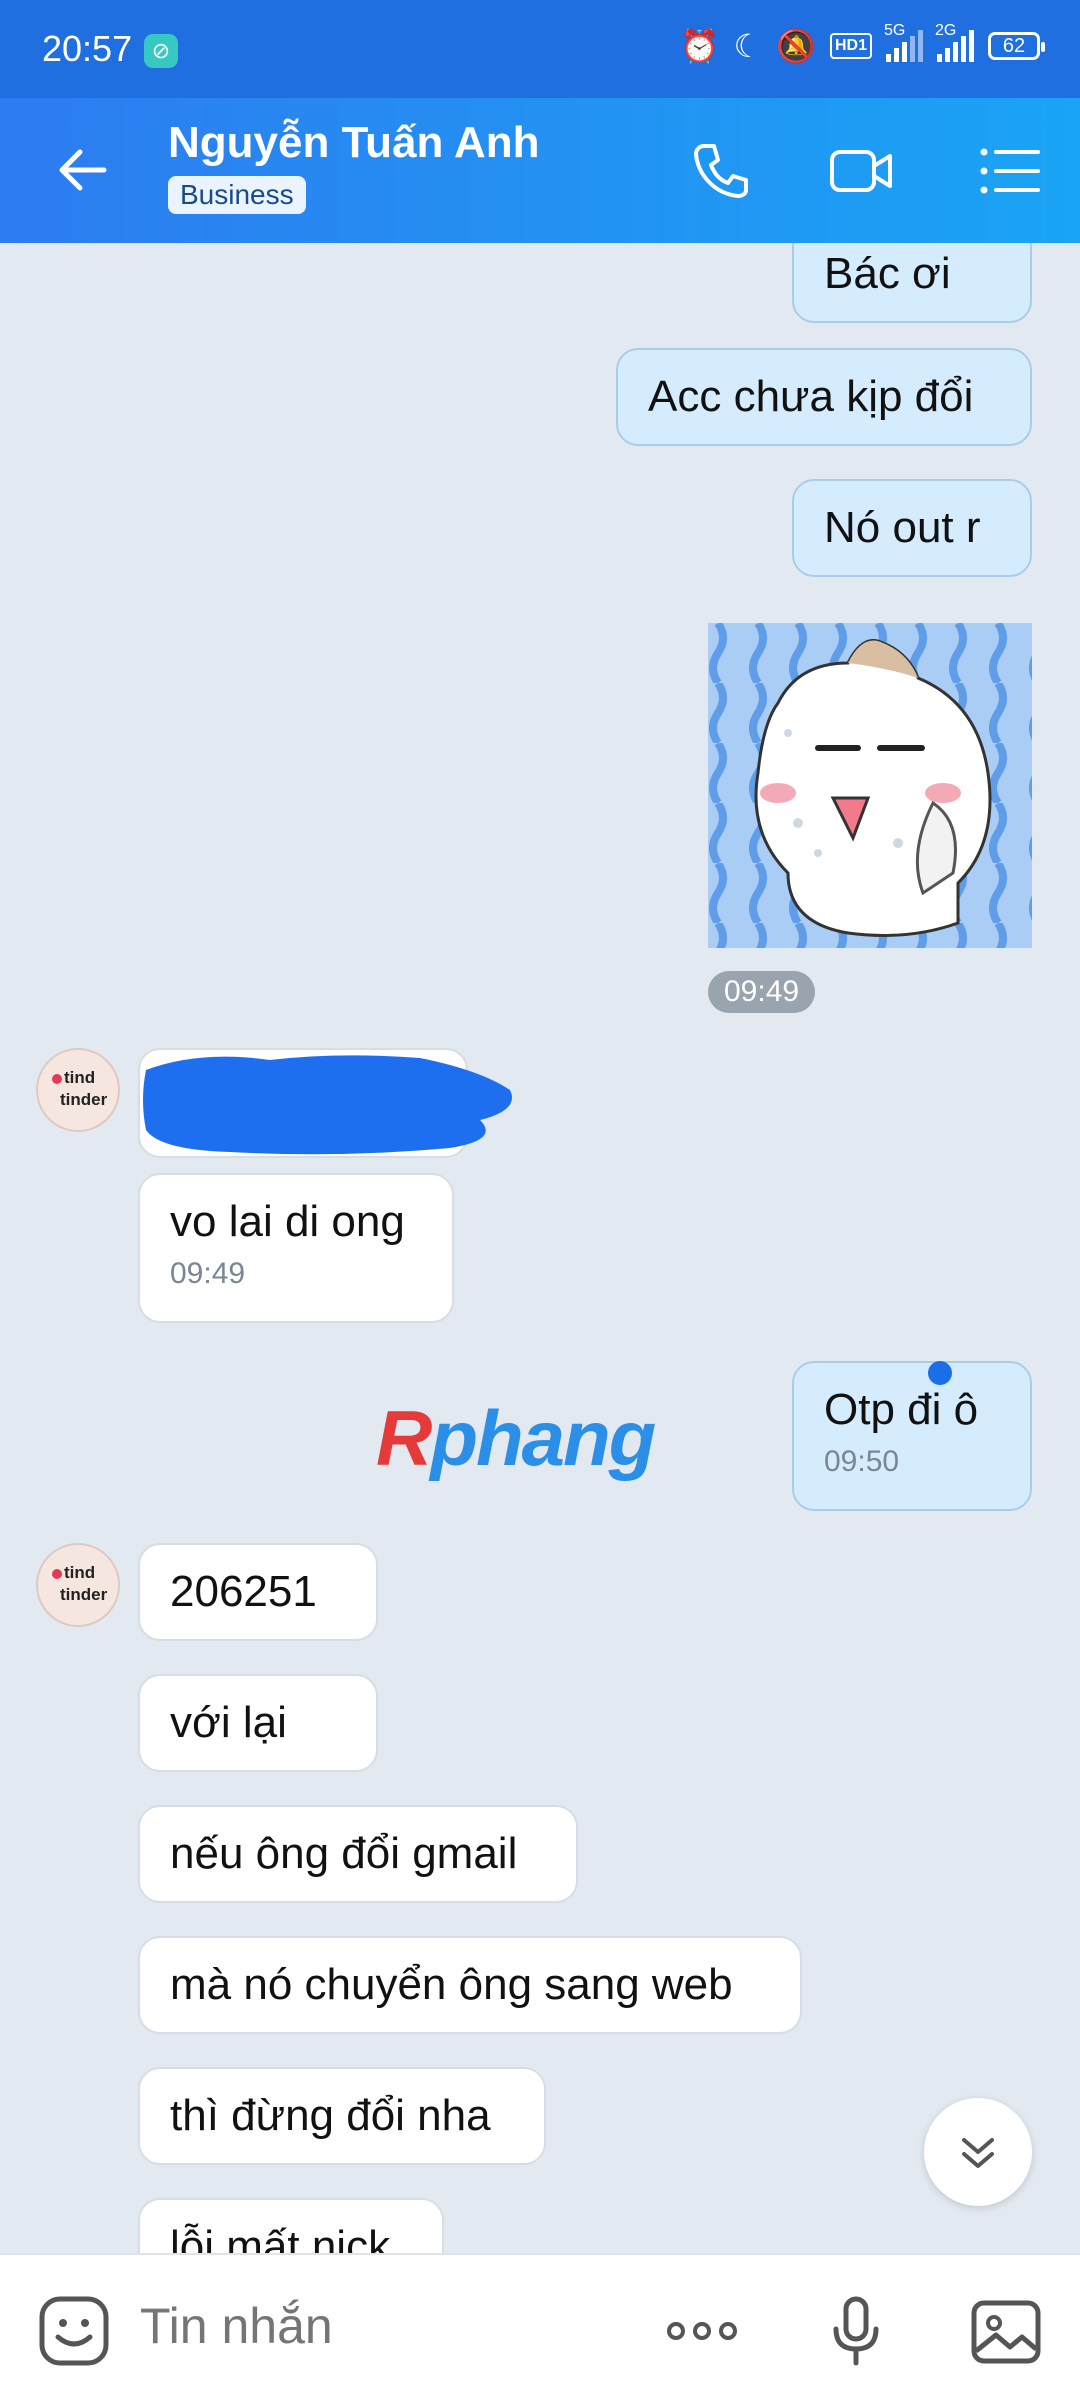 The image size is (1080, 2402). I want to click on message-bubble: Nó out r, so click(912, 528).